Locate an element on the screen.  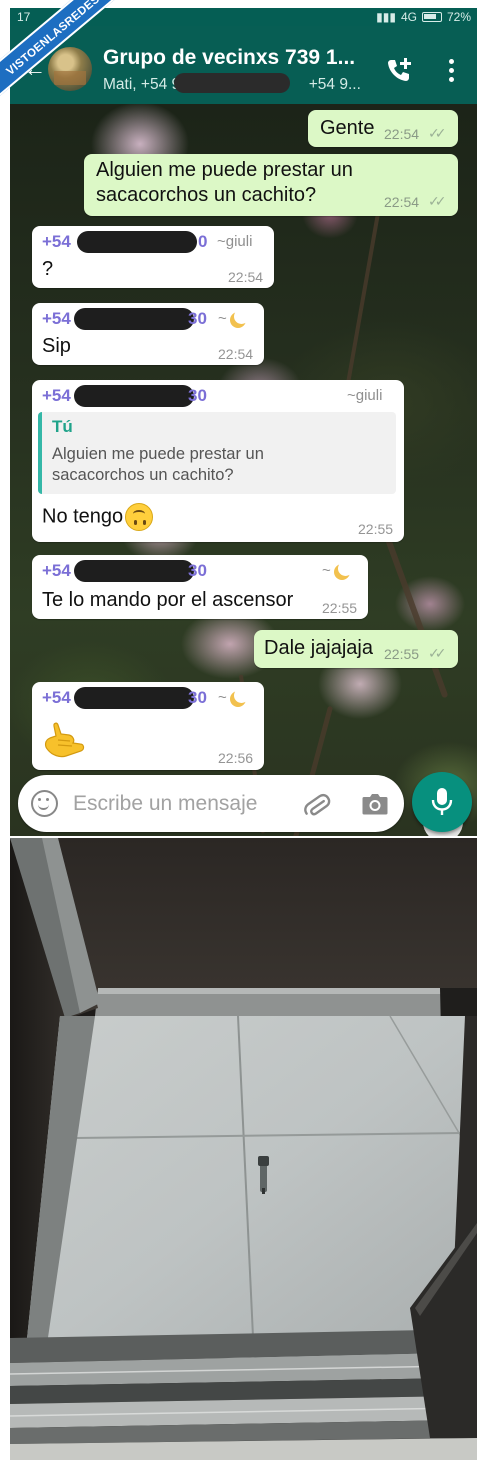
message-outgoing: Dale jajajaja 22:55 ✓✓ is located at coordinates (356, 649).